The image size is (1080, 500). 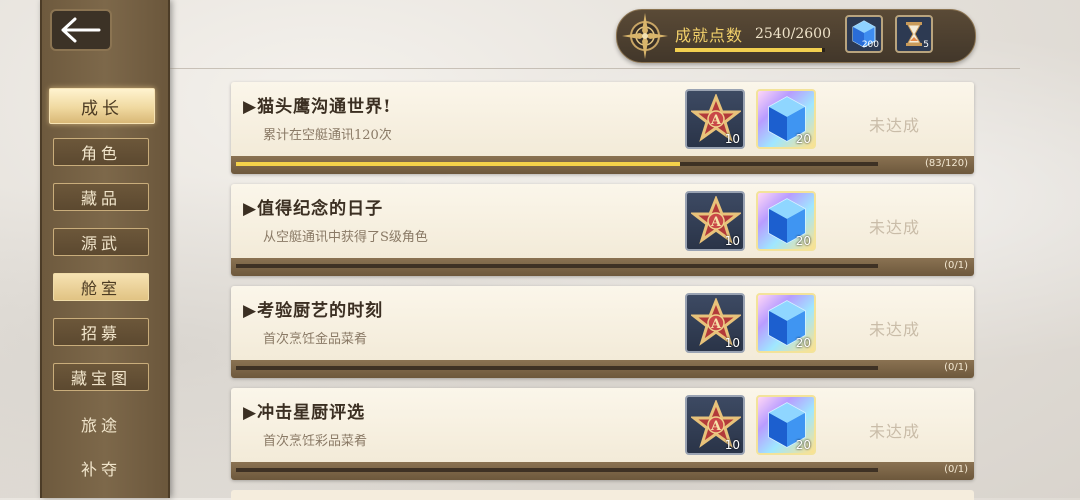 I want to click on achievement-description: 从空艇通讯中获得了S级角色, so click(x=345, y=237).